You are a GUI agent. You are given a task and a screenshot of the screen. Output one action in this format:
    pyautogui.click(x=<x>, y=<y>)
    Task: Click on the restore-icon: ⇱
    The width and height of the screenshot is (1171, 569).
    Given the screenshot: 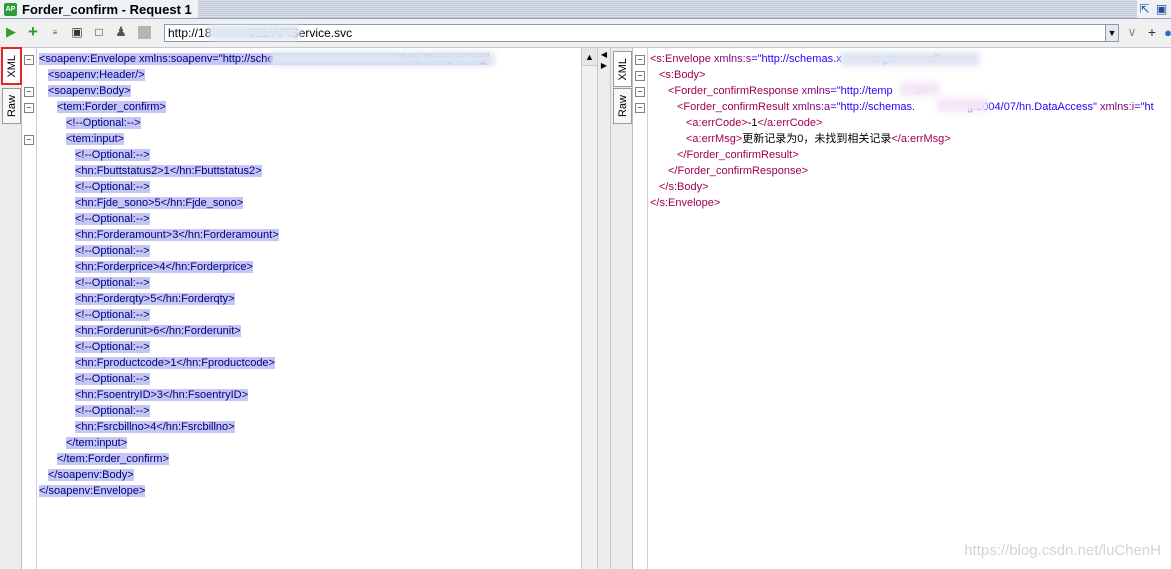 What is the action you would take?
    pyautogui.click(x=1144, y=9)
    